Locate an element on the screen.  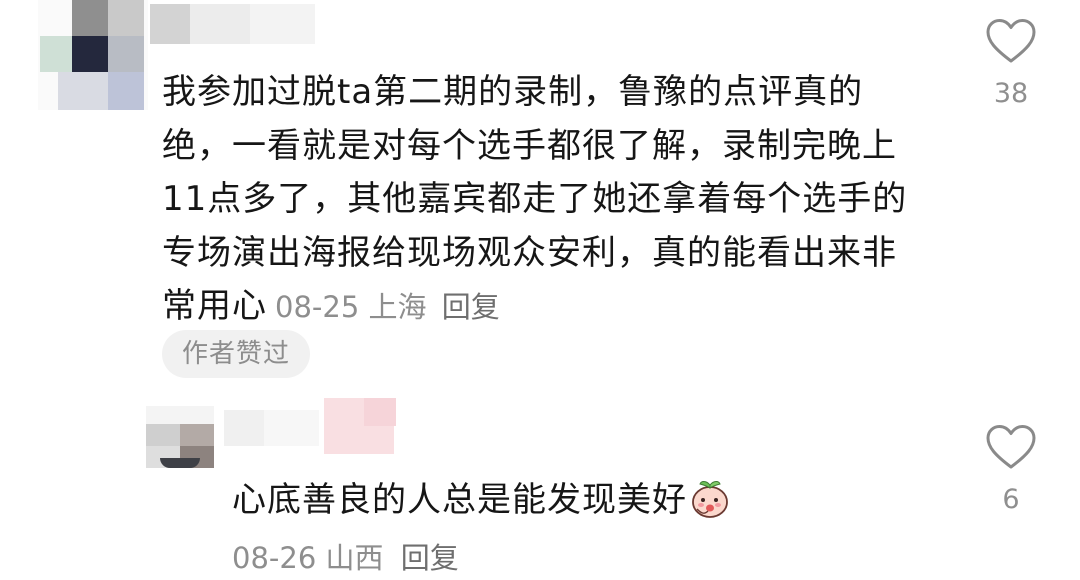
peach-emoji-icon is located at coordinates (710, 499).